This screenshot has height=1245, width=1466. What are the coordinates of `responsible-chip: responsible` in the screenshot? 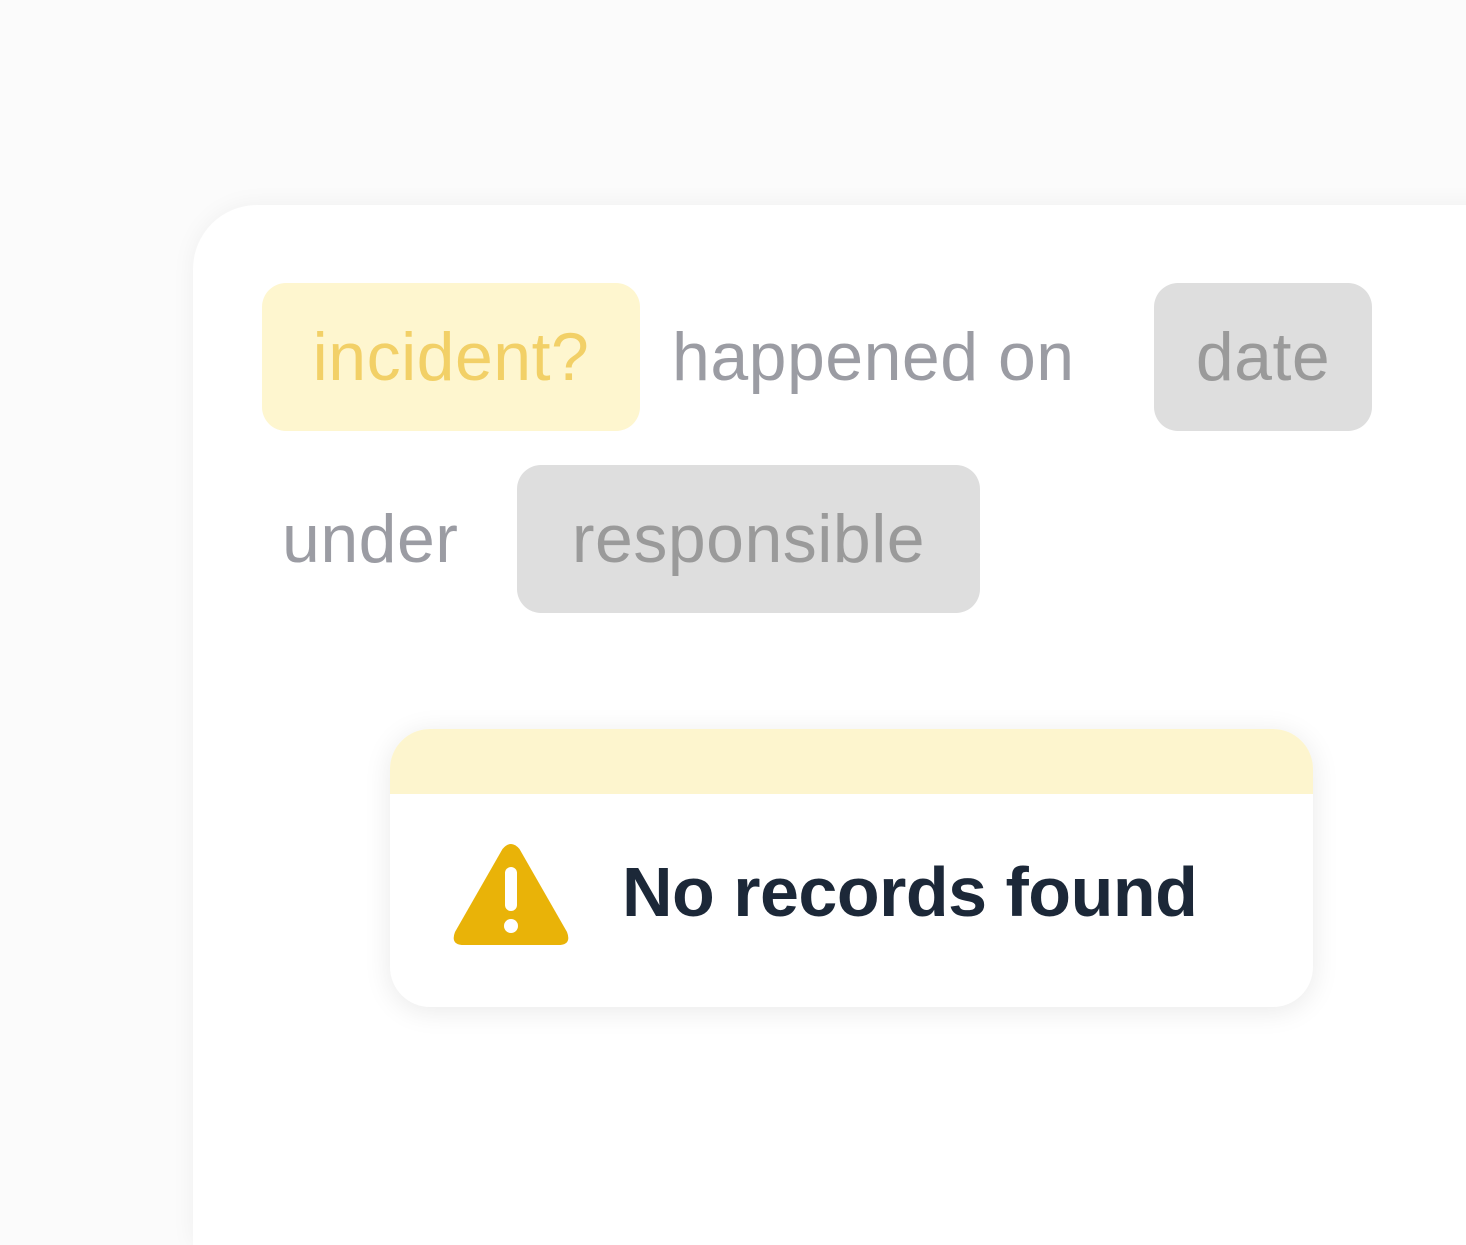 It's located at (748, 539).